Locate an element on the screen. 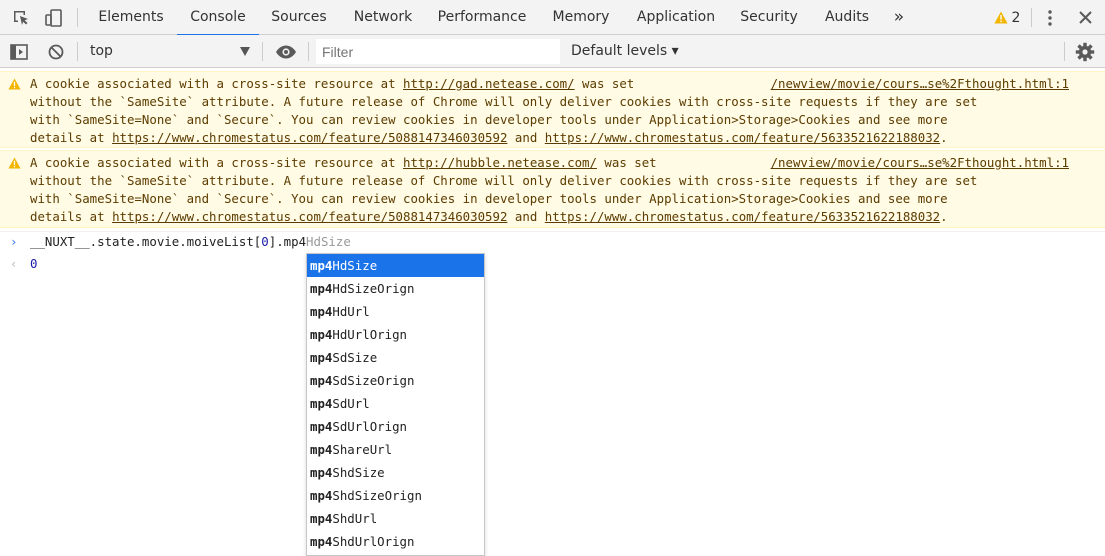  autocomplete-item: mp4ShdSize is located at coordinates (395, 472).